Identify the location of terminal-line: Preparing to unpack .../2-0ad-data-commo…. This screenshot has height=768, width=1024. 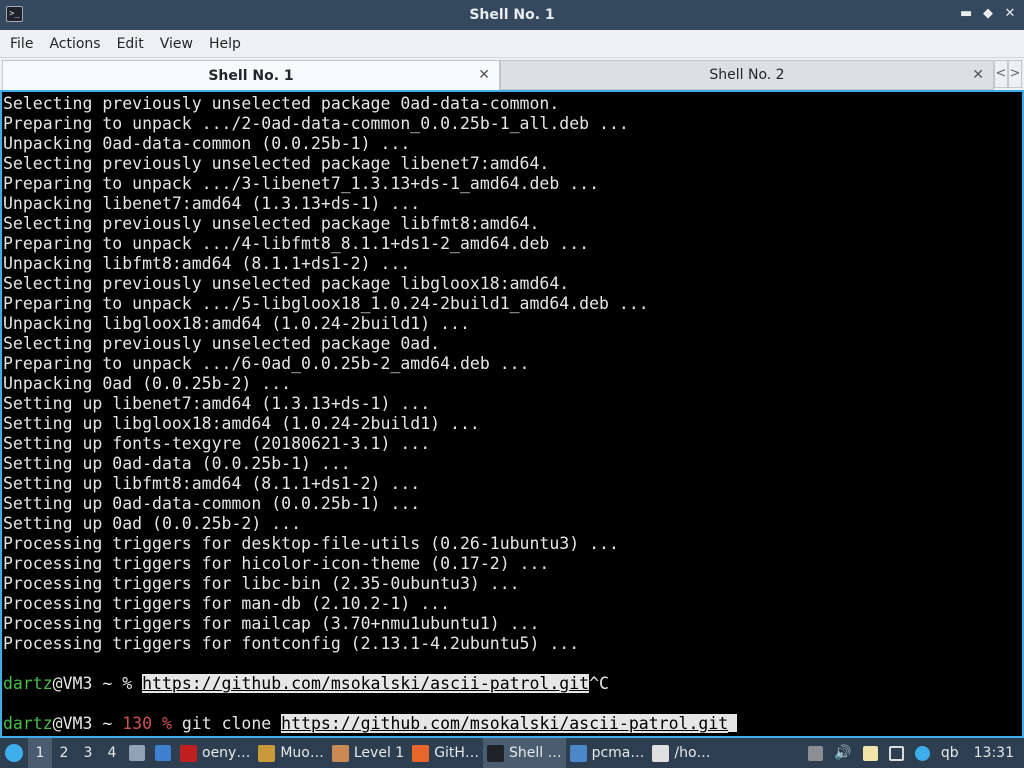
(316, 123).